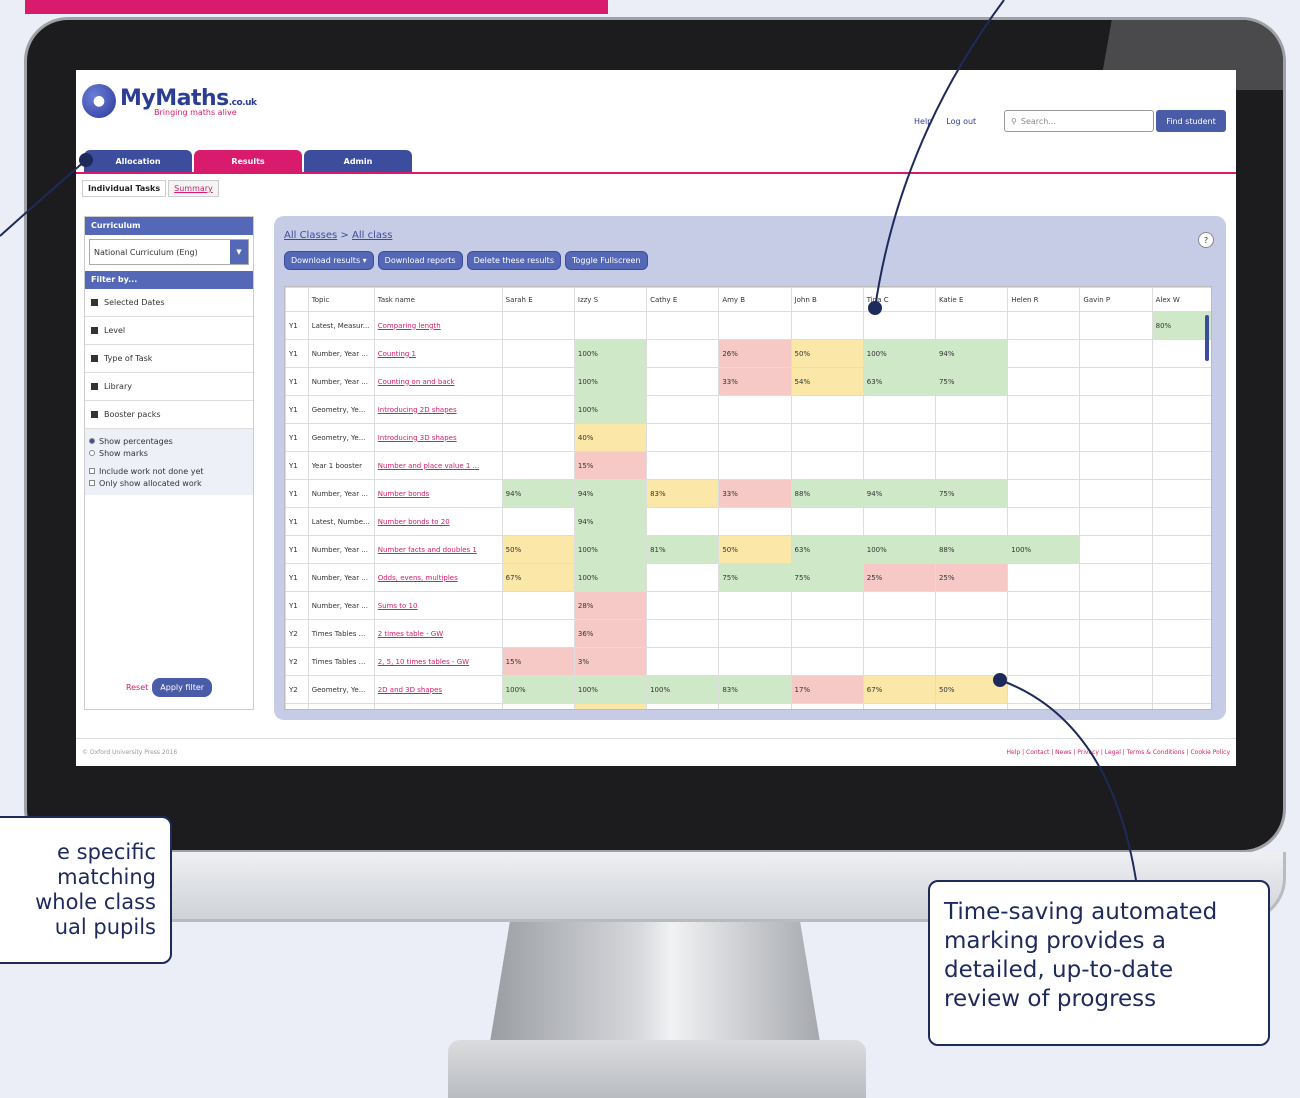 This screenshot has height=1098, width=1300. Describe the element at coordinates (610, 437) in the screenshot. I see `score-cell: 40%` at that location.